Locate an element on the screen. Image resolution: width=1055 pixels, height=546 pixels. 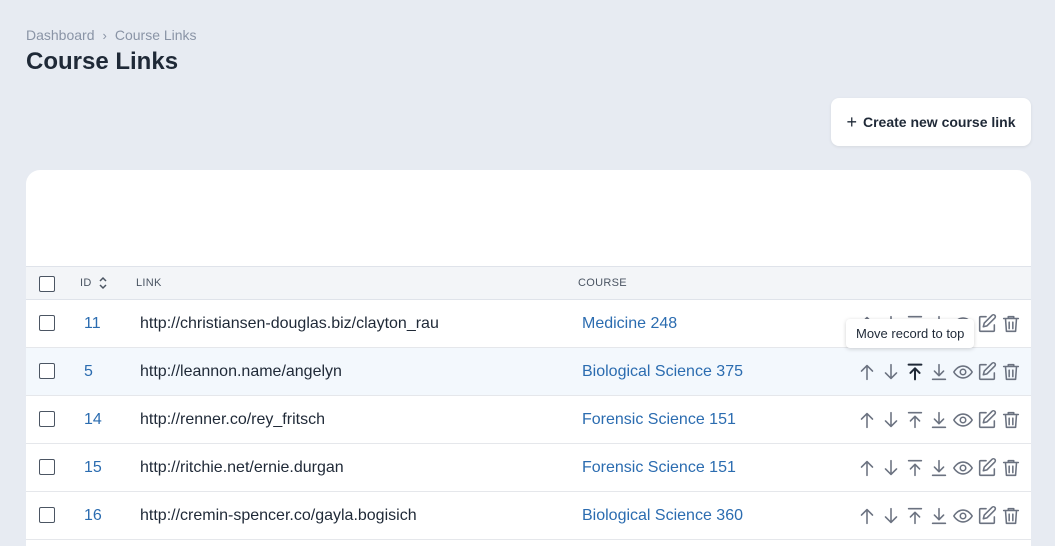
row-id: 14 is located at coordinates (93, 419).